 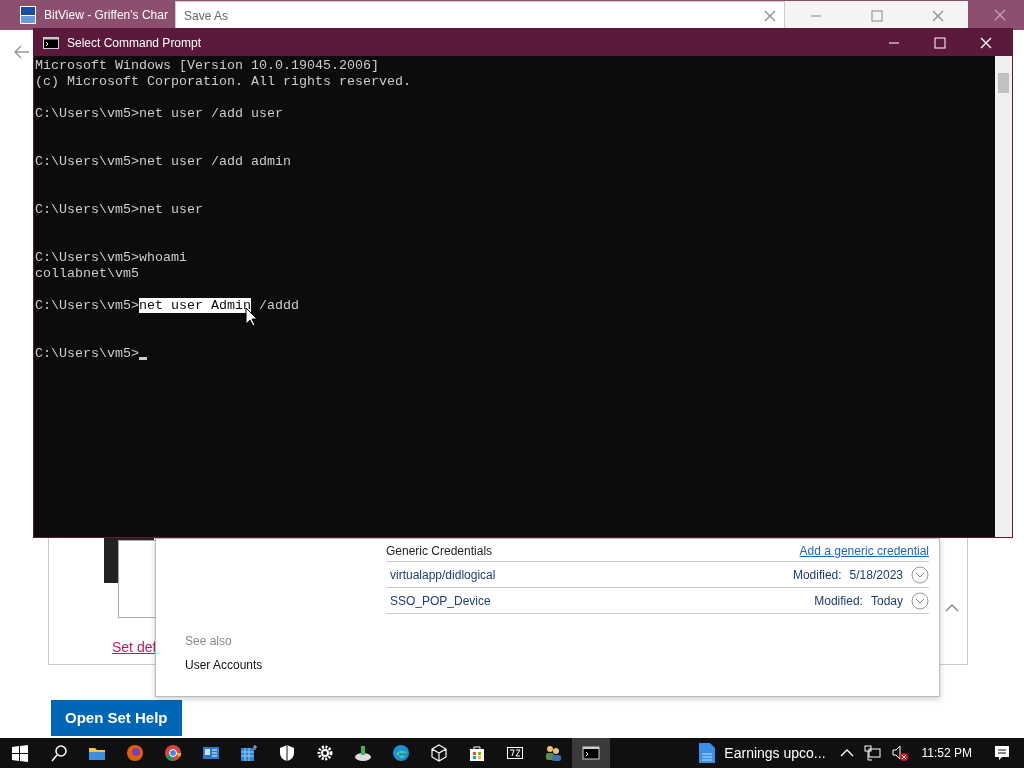 What do you see at coordinates (223, 81) in the screenshot?
I see `console-output: (c) Microsoft Corporation. All rights reserved.` at bounding box center [223, 81].